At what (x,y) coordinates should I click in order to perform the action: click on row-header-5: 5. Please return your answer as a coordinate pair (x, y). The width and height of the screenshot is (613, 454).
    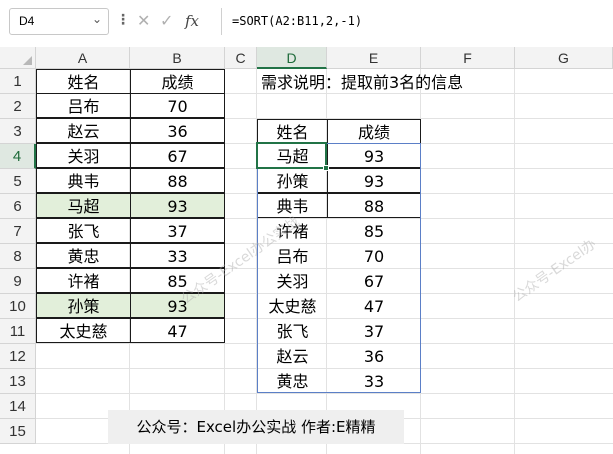
    Looking at the image, I should click on (18, 181).